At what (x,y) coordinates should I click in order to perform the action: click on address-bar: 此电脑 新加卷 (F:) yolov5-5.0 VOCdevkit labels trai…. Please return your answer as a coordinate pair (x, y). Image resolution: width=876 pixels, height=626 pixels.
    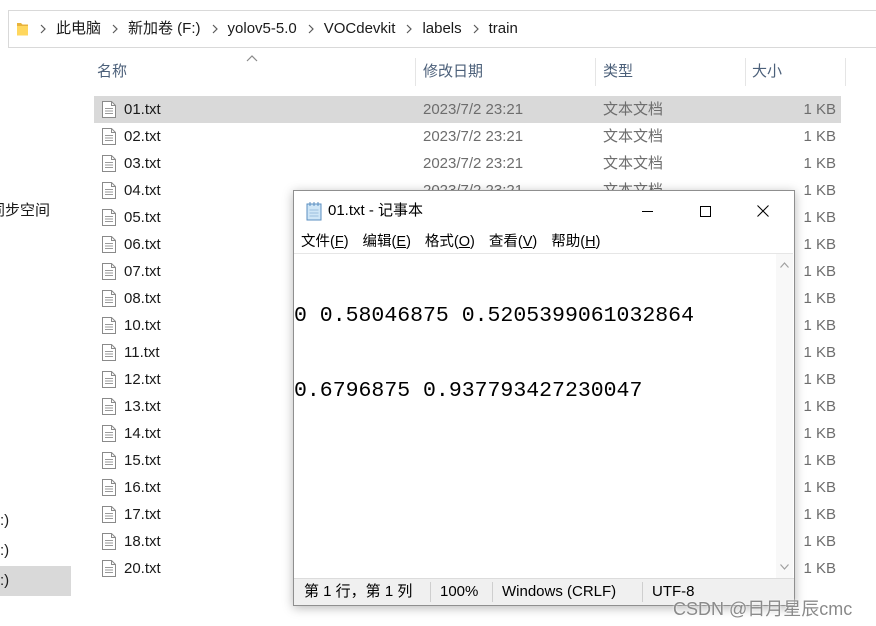
    Looking at the image, I should click on (442, 29).